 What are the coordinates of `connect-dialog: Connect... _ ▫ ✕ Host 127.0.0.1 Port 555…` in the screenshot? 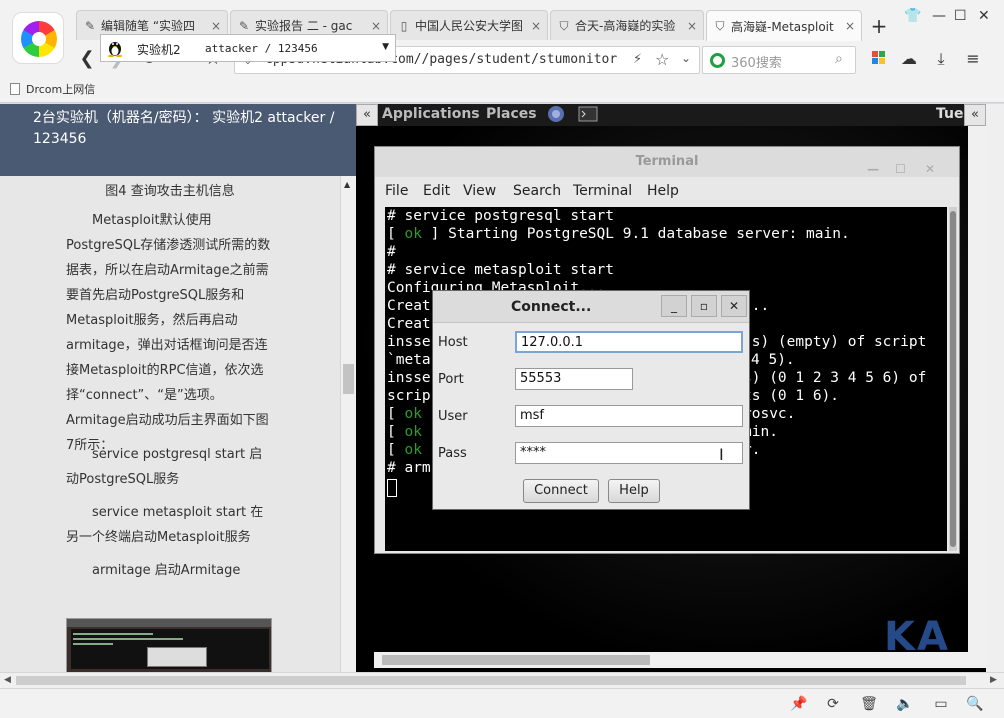 It's located at (591, 400).